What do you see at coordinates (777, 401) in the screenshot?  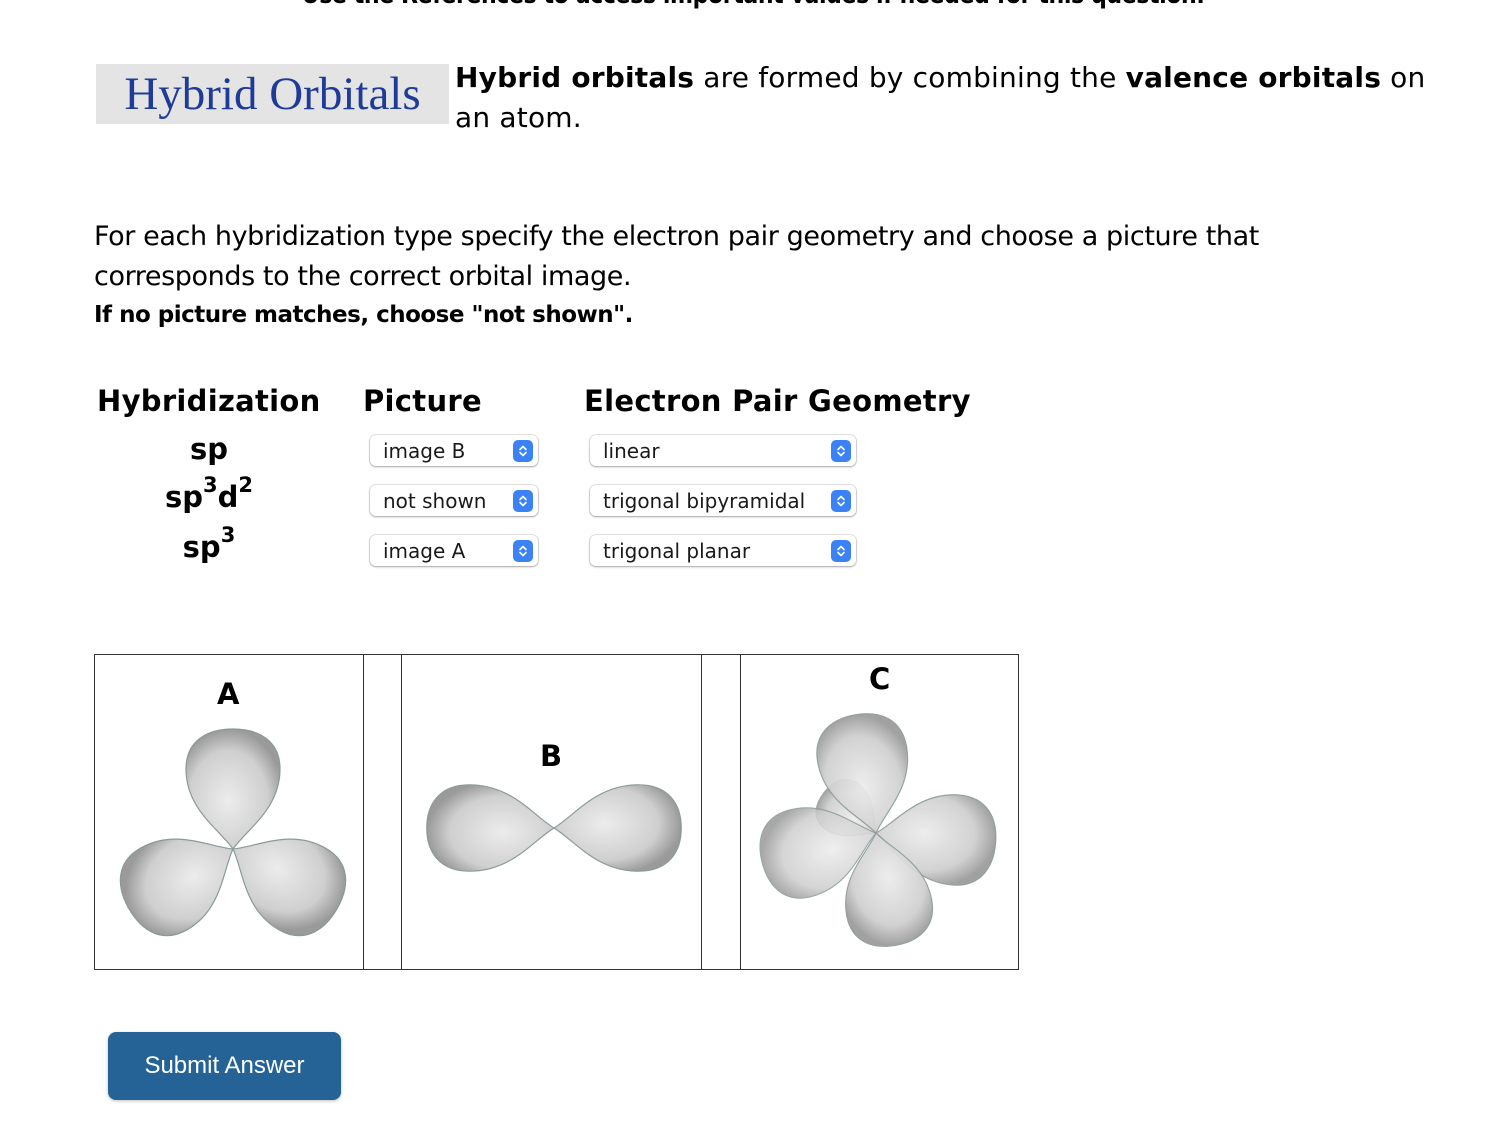 I see `header-geometry: Electron Pair Geometry` at bounding box center [777, 401].